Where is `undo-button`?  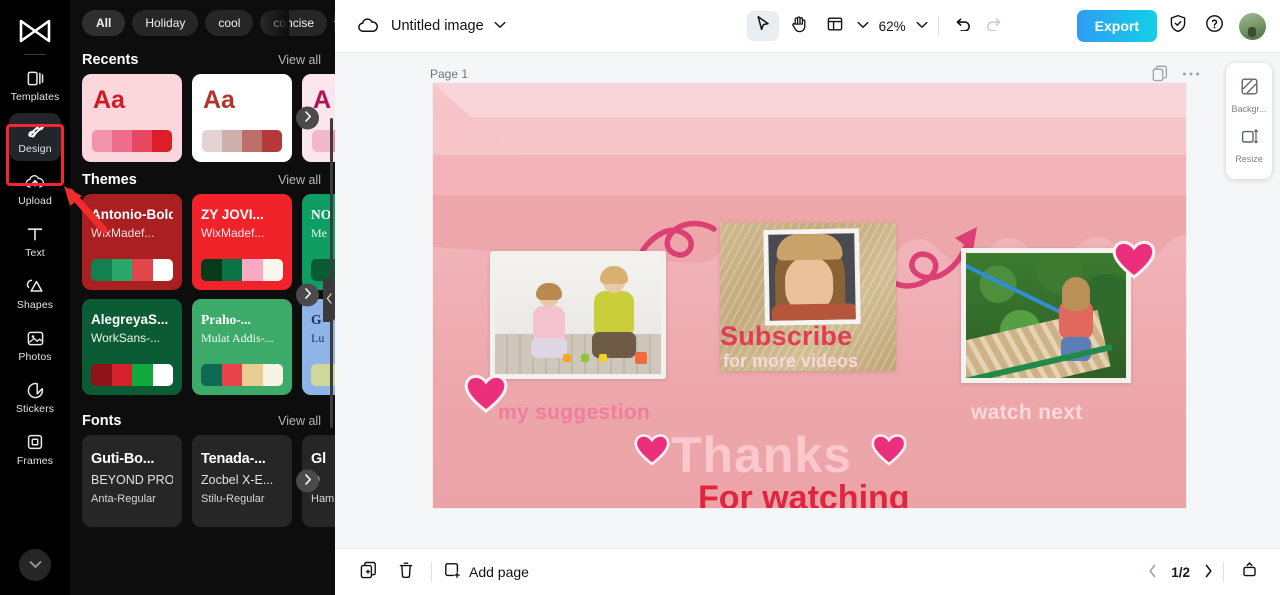 undo-button is located at coordinates (964, 26).